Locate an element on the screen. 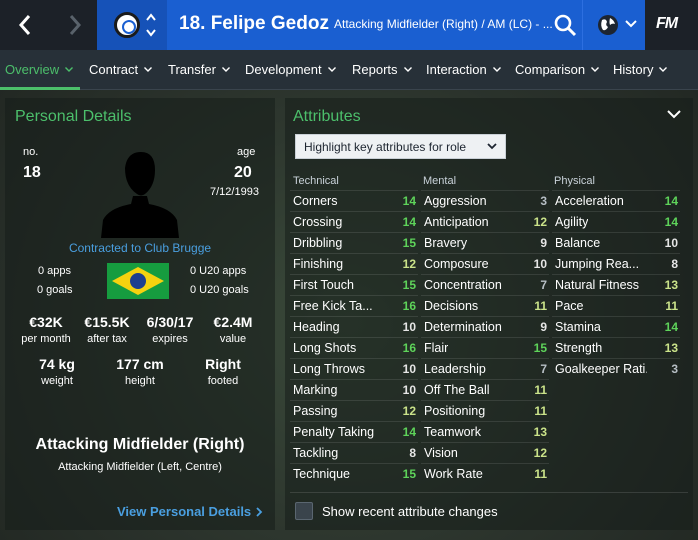 The width and height of the screenshot is (698, 540). tab-reports: Reports is located at coordinates (382, 69).